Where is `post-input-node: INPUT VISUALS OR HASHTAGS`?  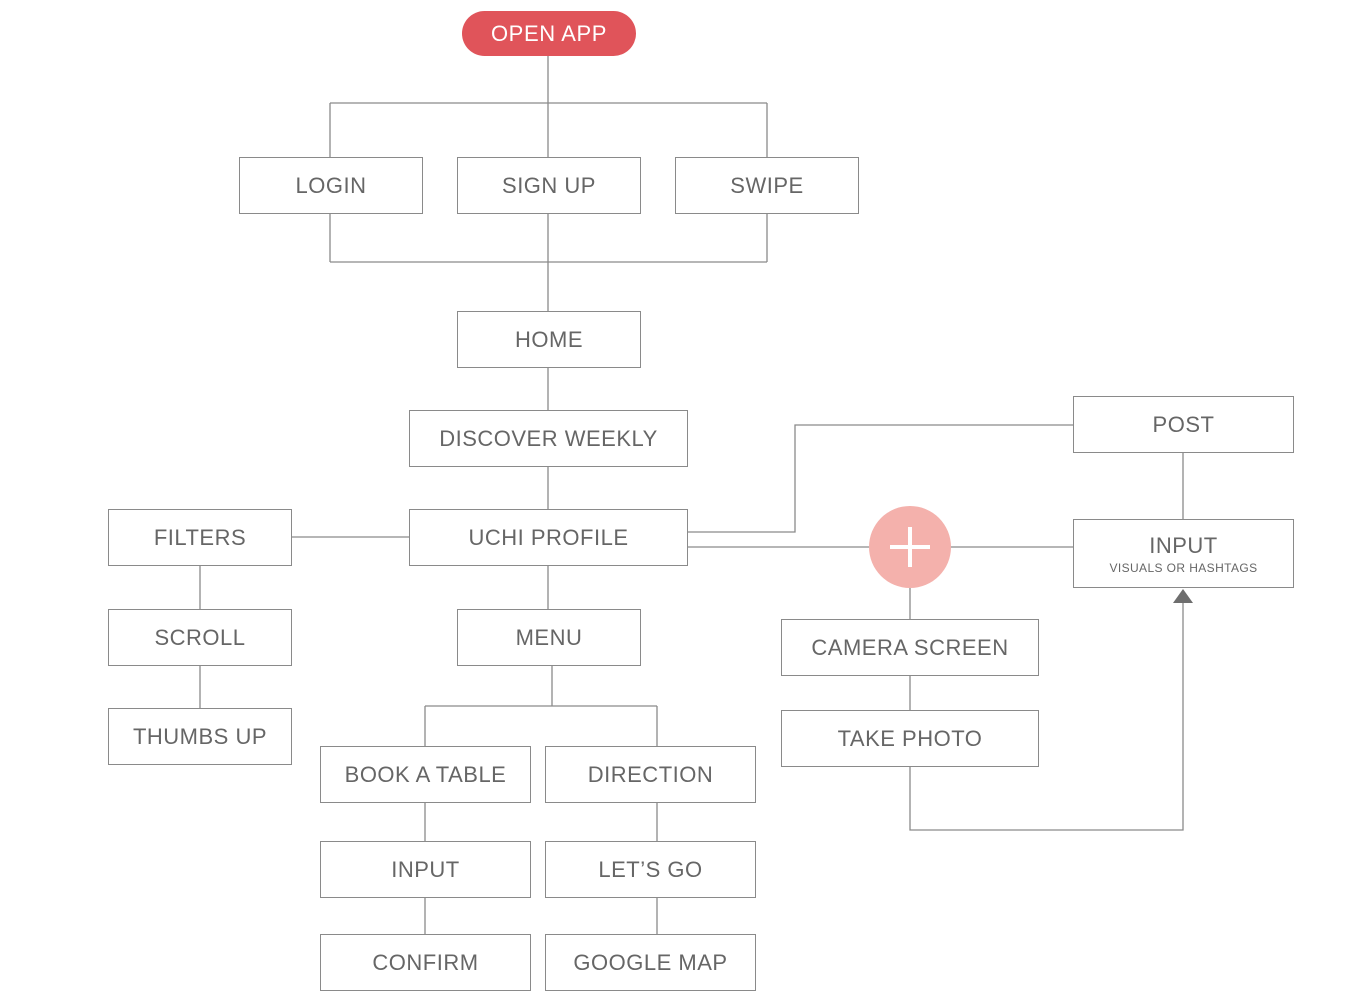 post-input-node: INPUT VISUALS OR HASHTAGS is located at coordinates (1183, 553).